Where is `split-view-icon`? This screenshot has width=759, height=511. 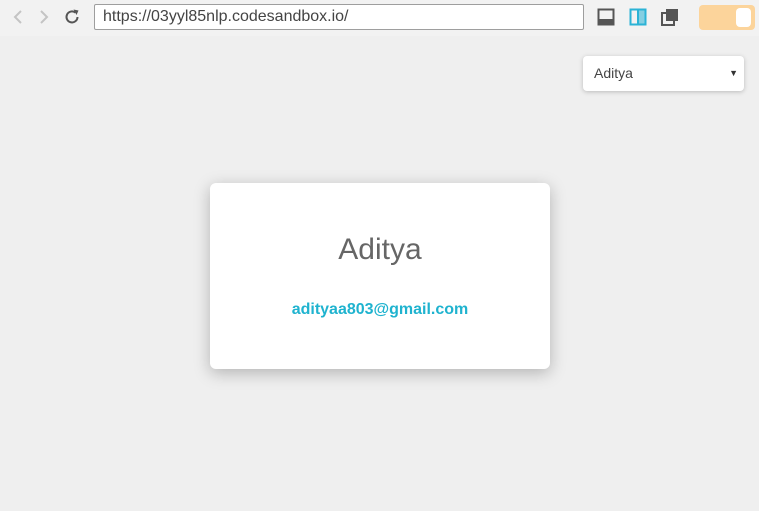 split-view-icon is located at coordinates (638, 17).